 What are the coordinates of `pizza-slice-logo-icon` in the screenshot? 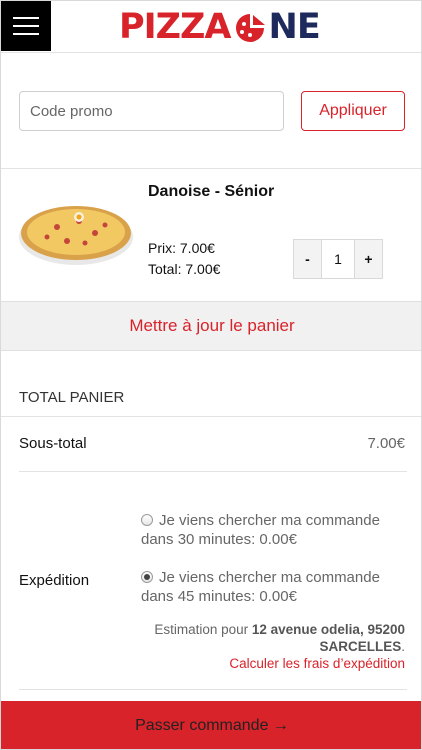 It's located at (250, 28).